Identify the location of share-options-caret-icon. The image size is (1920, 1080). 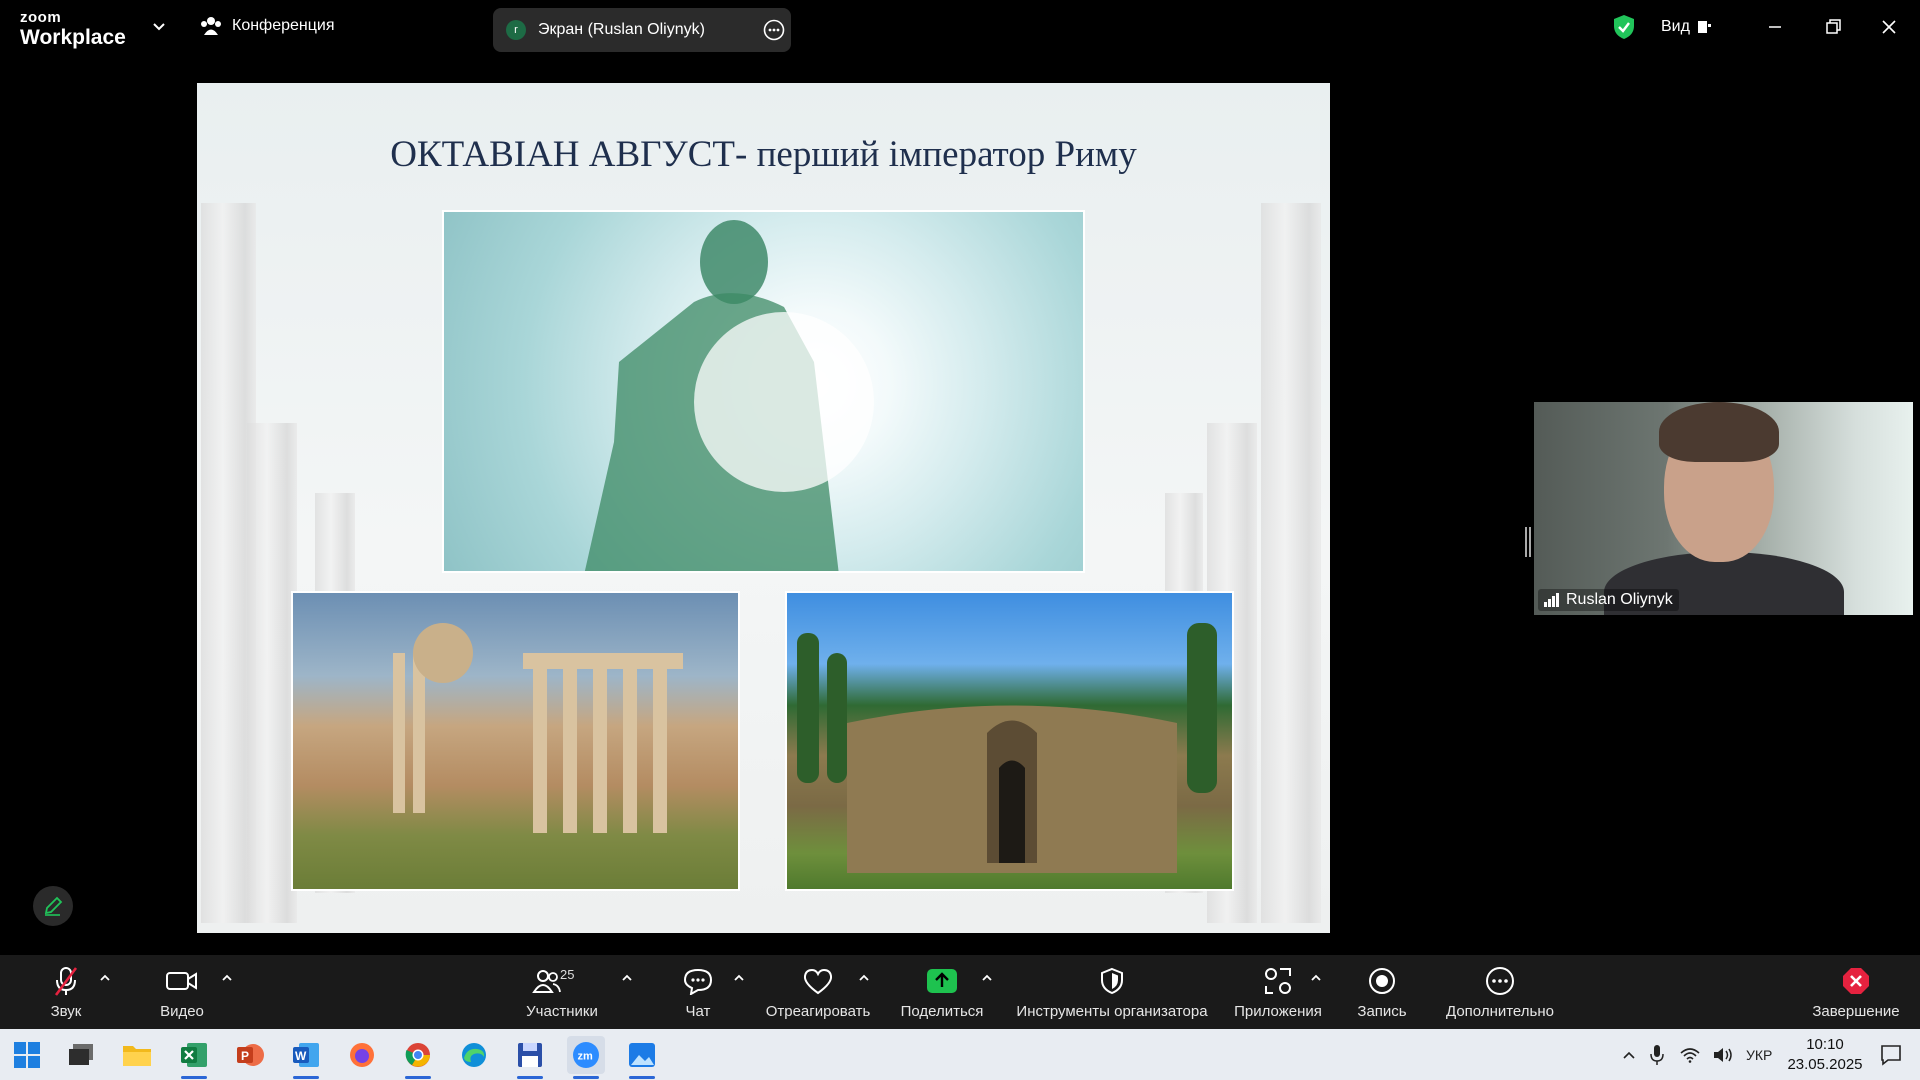
(987, 978).